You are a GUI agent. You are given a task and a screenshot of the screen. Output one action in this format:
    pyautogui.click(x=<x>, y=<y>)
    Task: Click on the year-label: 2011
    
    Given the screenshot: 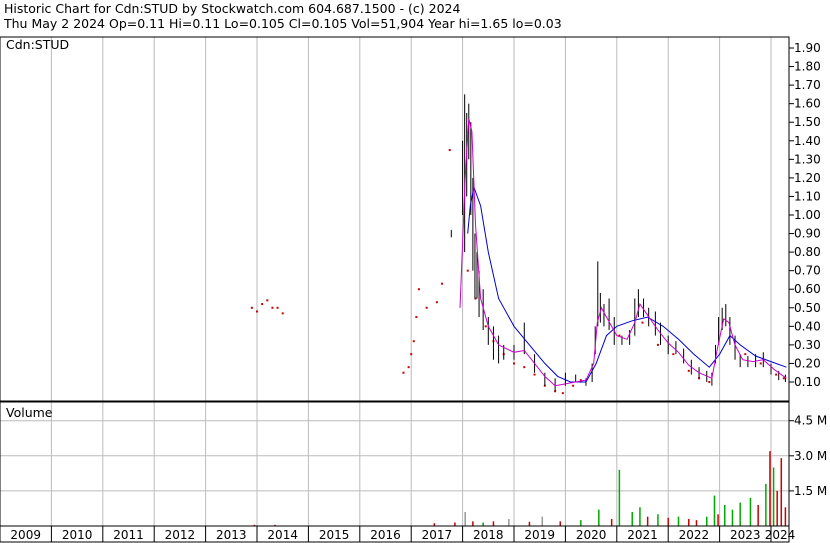 What is the action you would take?
    pyautogui.click(x=128, y=535)
    